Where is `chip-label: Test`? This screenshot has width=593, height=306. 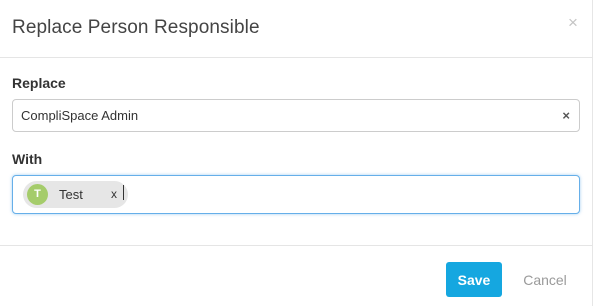
chip-label: Test is located at coordinates (71, 194).